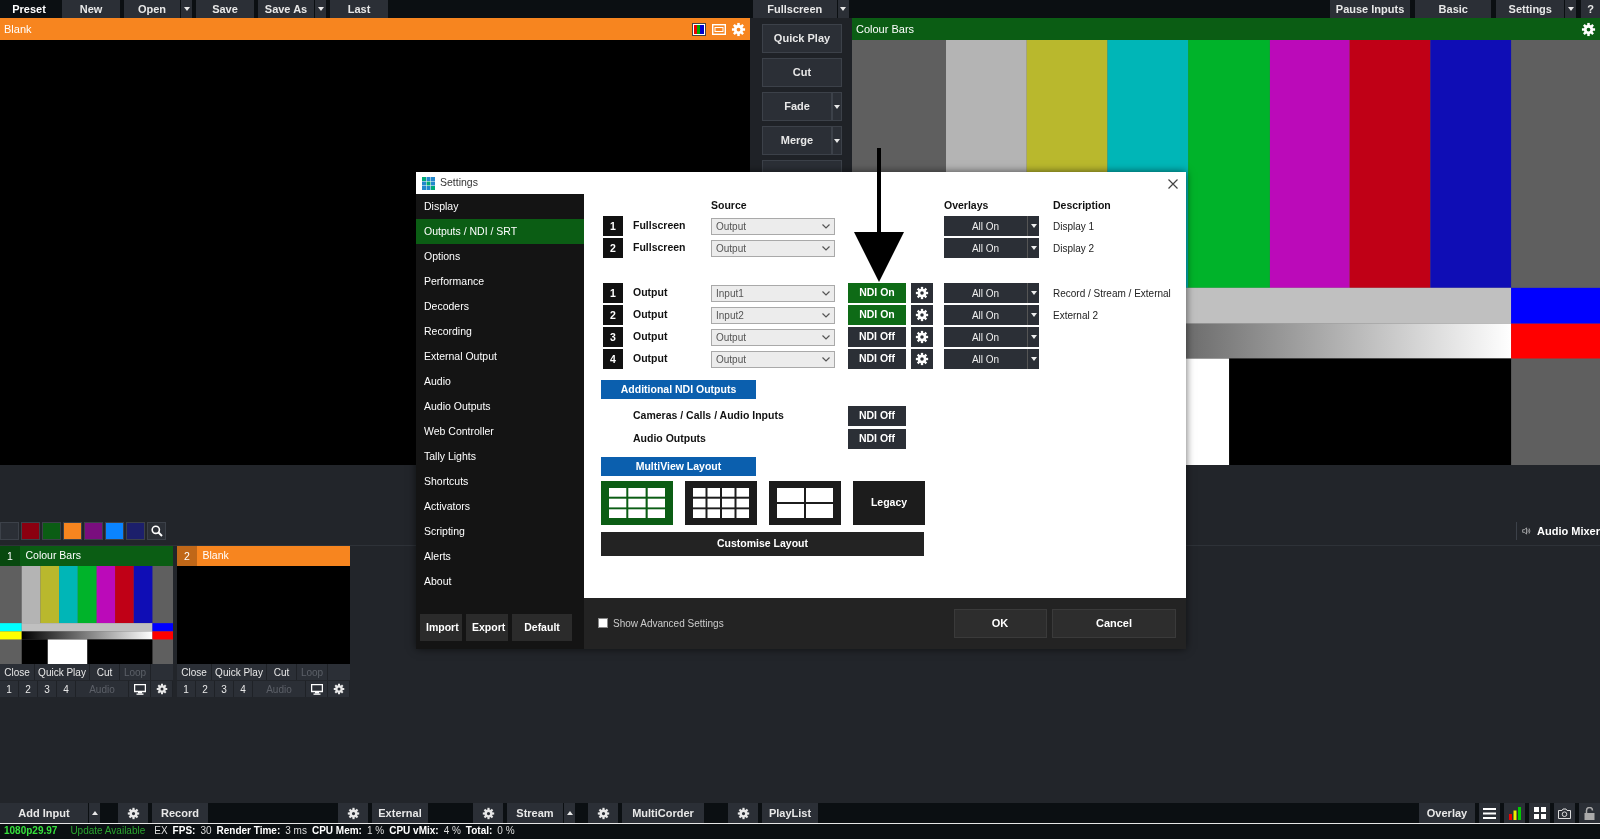  I want to click on transition-button: Merge, so click(797, 140).